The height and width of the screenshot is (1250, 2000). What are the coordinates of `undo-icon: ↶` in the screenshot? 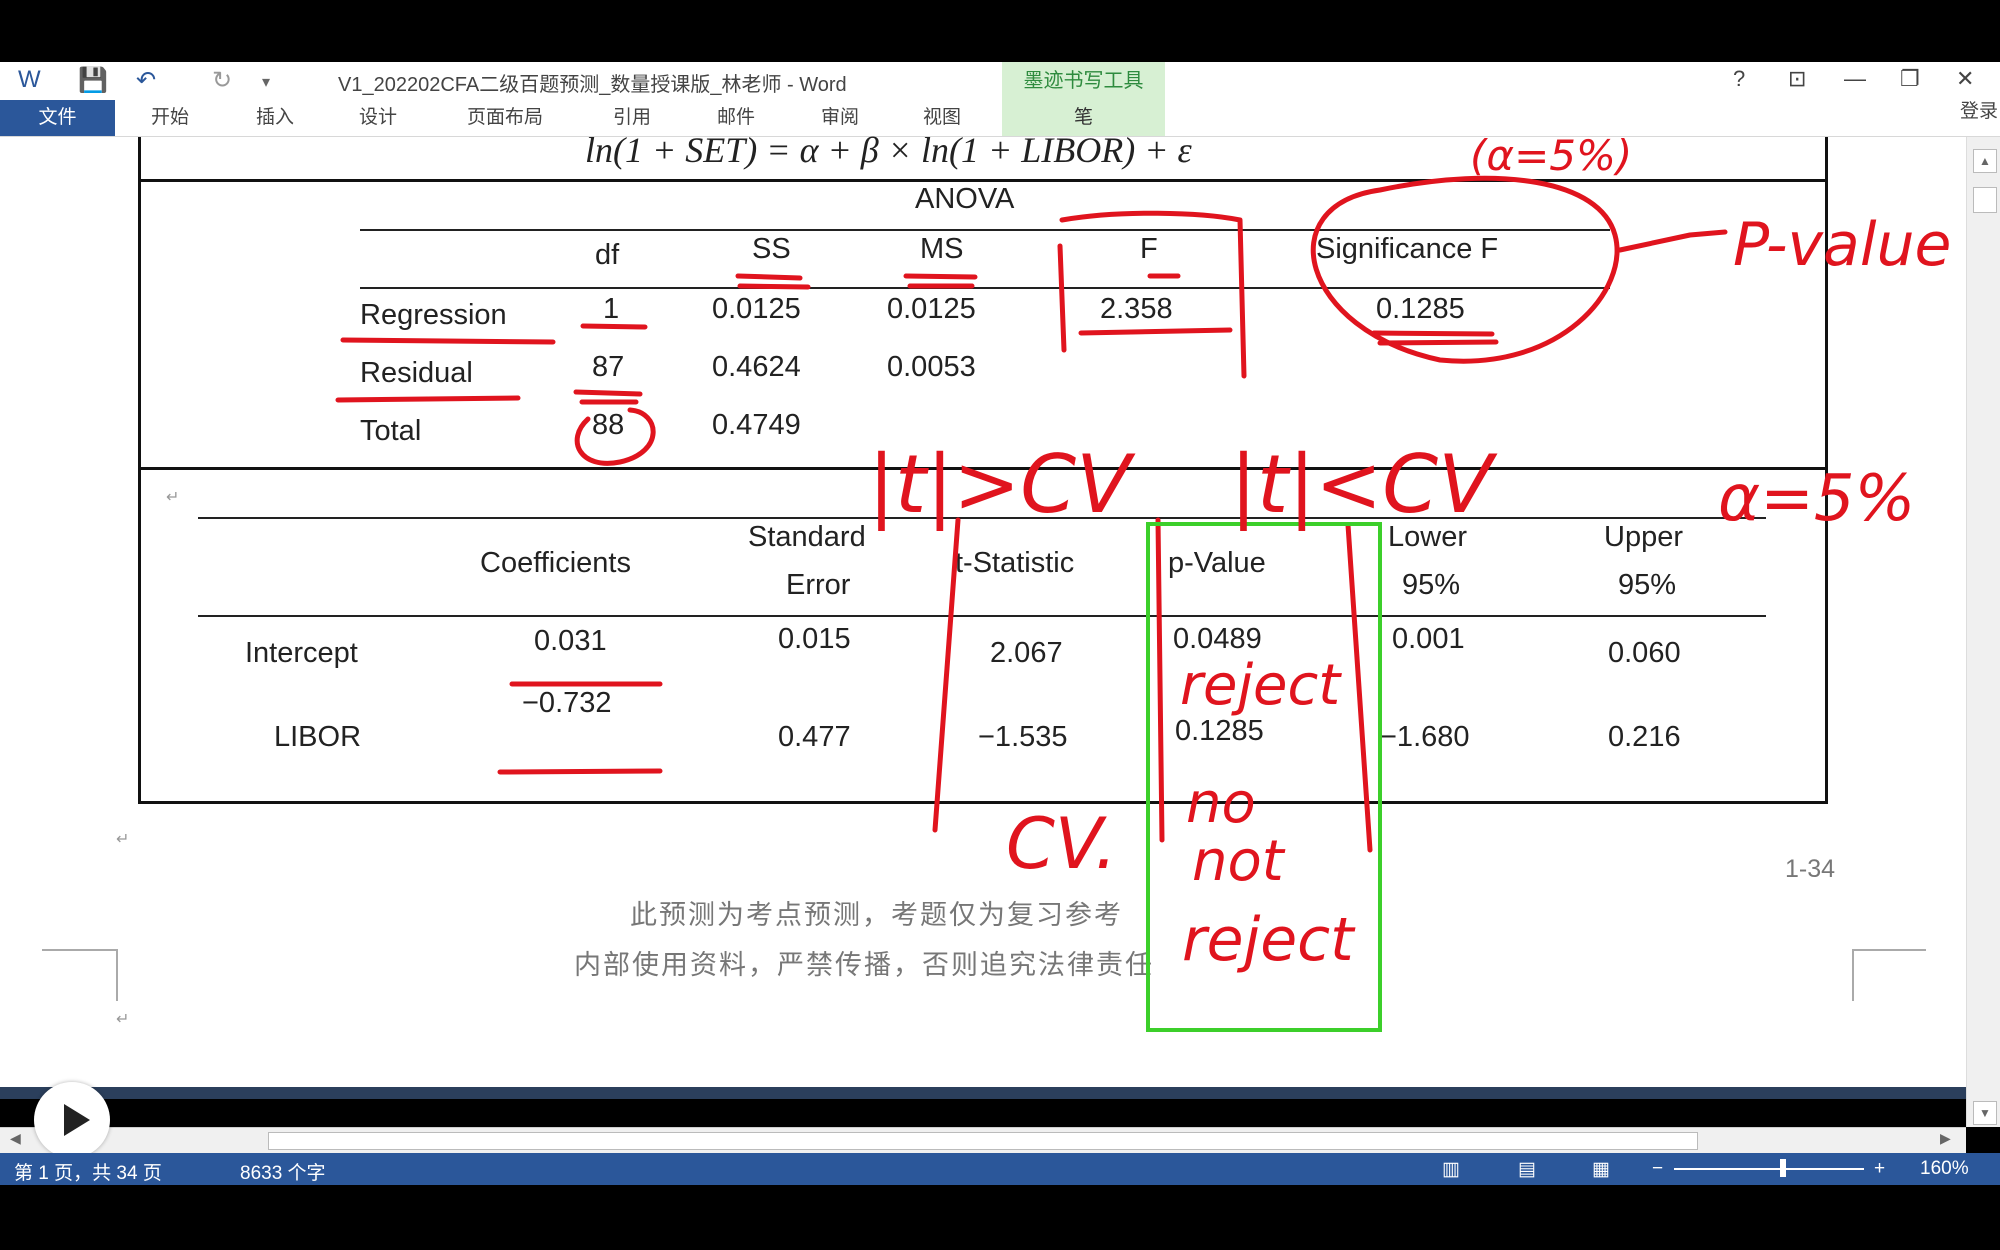 It's located at (146, 80).